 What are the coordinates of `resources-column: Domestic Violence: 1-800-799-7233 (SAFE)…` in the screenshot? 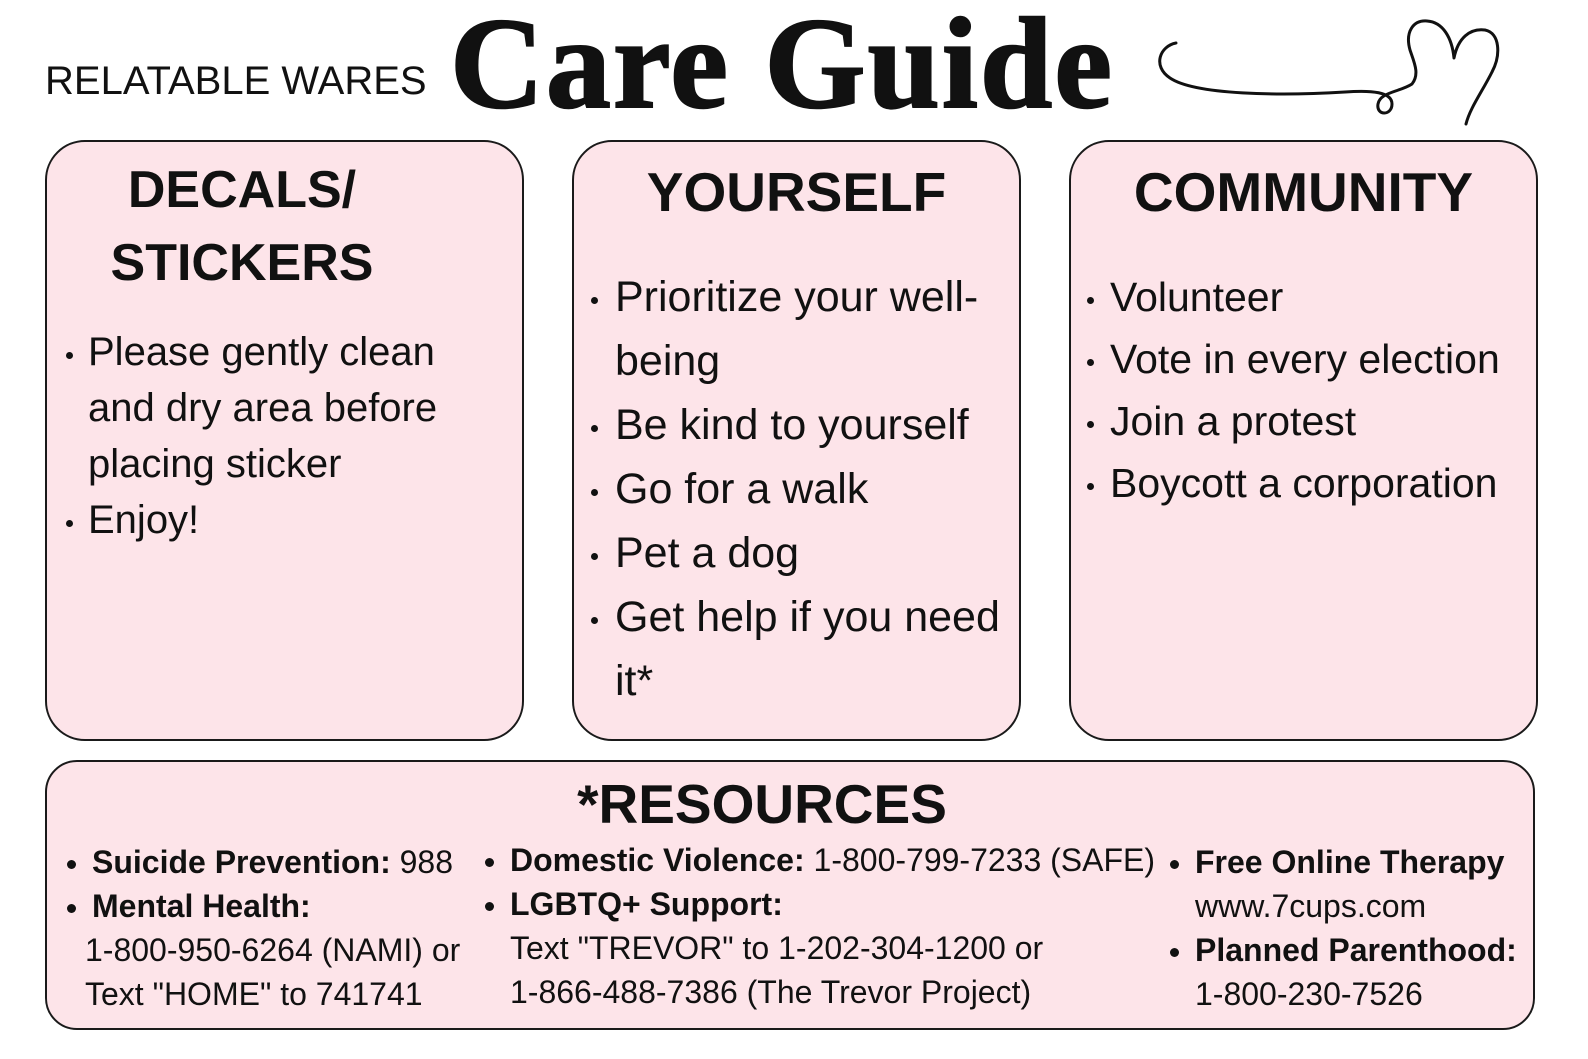 It's located at (819, 926).